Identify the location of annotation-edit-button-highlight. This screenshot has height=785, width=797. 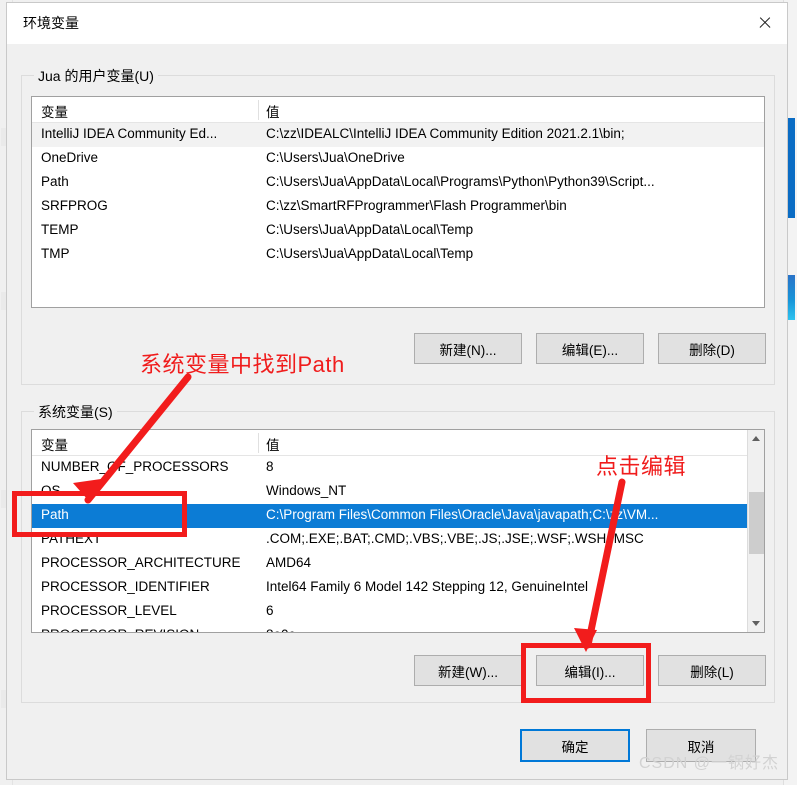
(586, 673).